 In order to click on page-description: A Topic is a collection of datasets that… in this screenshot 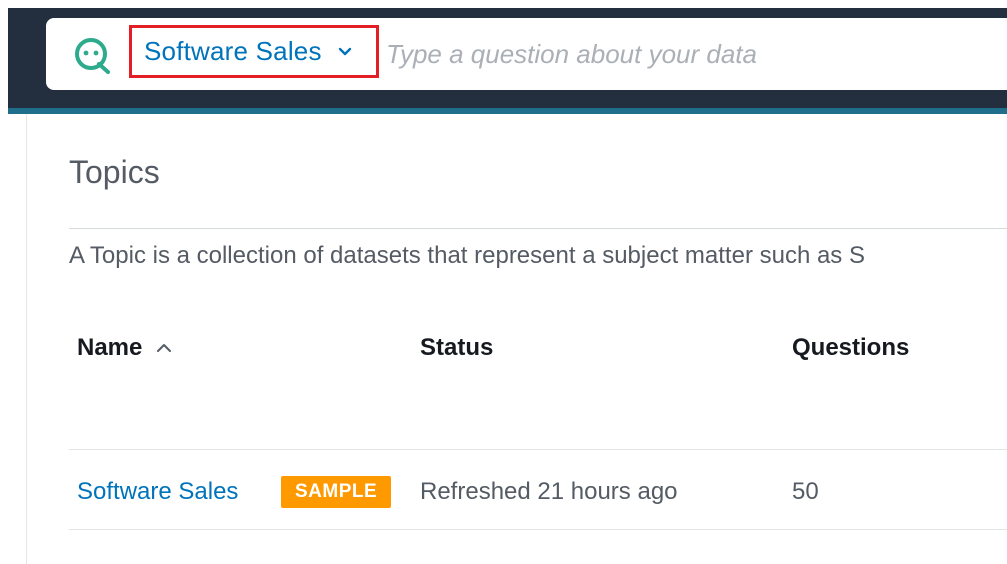, I will do `click(467, 255)`.